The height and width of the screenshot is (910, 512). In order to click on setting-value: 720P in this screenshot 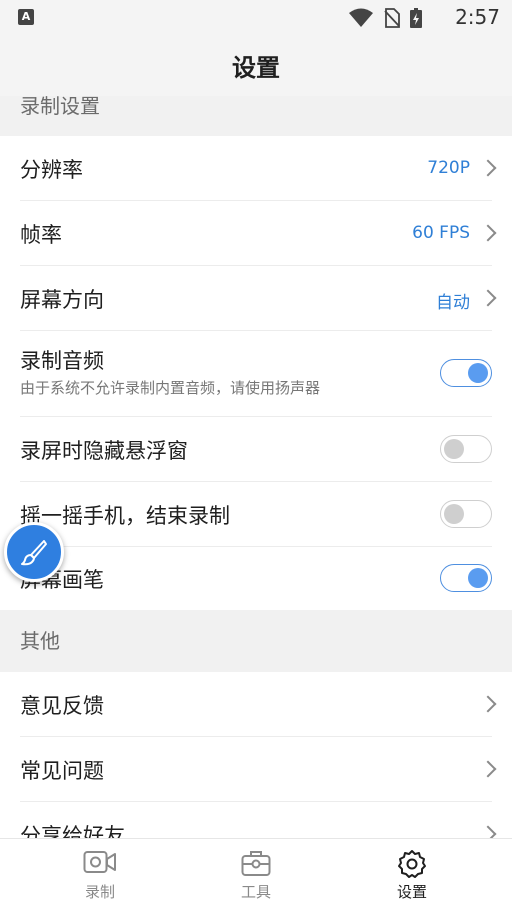, I will do `click(448, 168)`.